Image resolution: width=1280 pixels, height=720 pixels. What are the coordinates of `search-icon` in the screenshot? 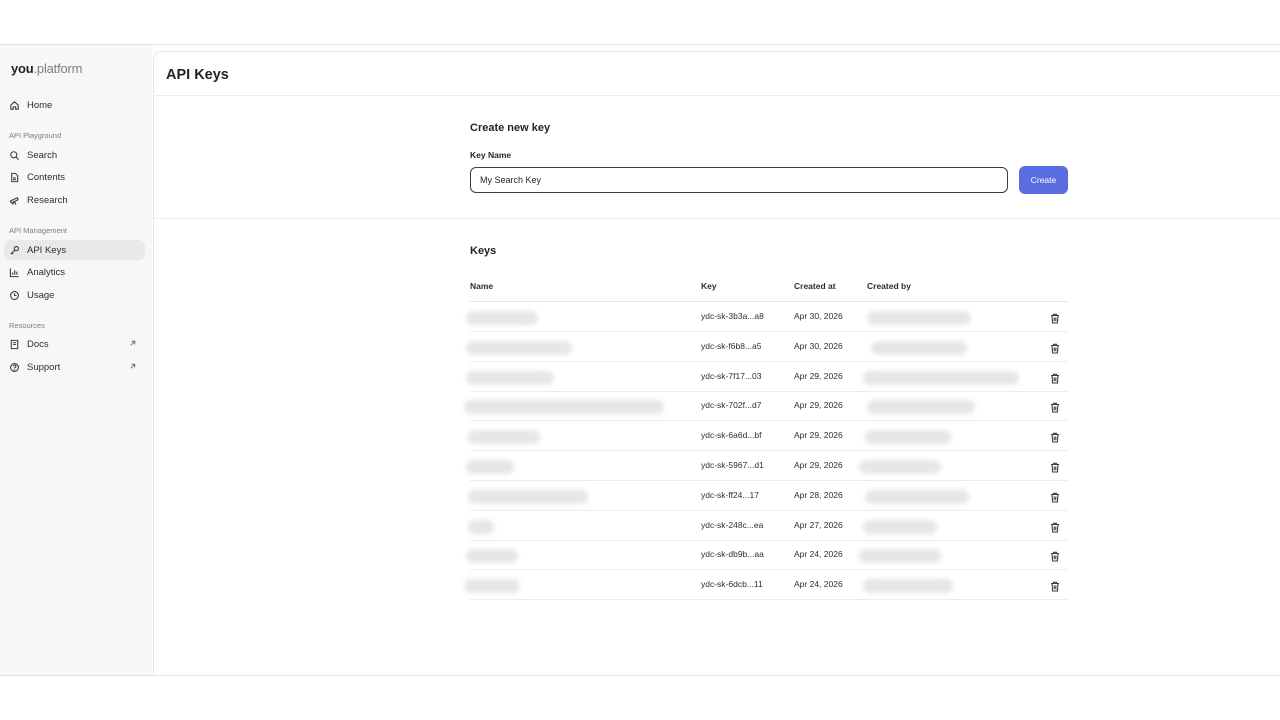 It's located at (15, 155).